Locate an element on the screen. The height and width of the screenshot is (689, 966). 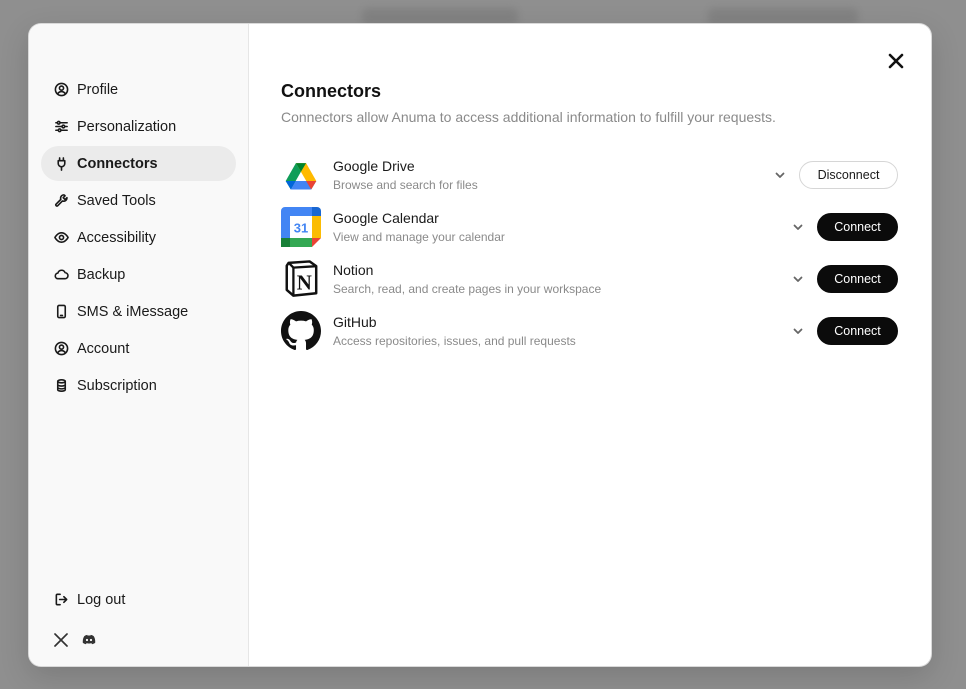
logout-section: Log out is located at coordinates (138, 600).